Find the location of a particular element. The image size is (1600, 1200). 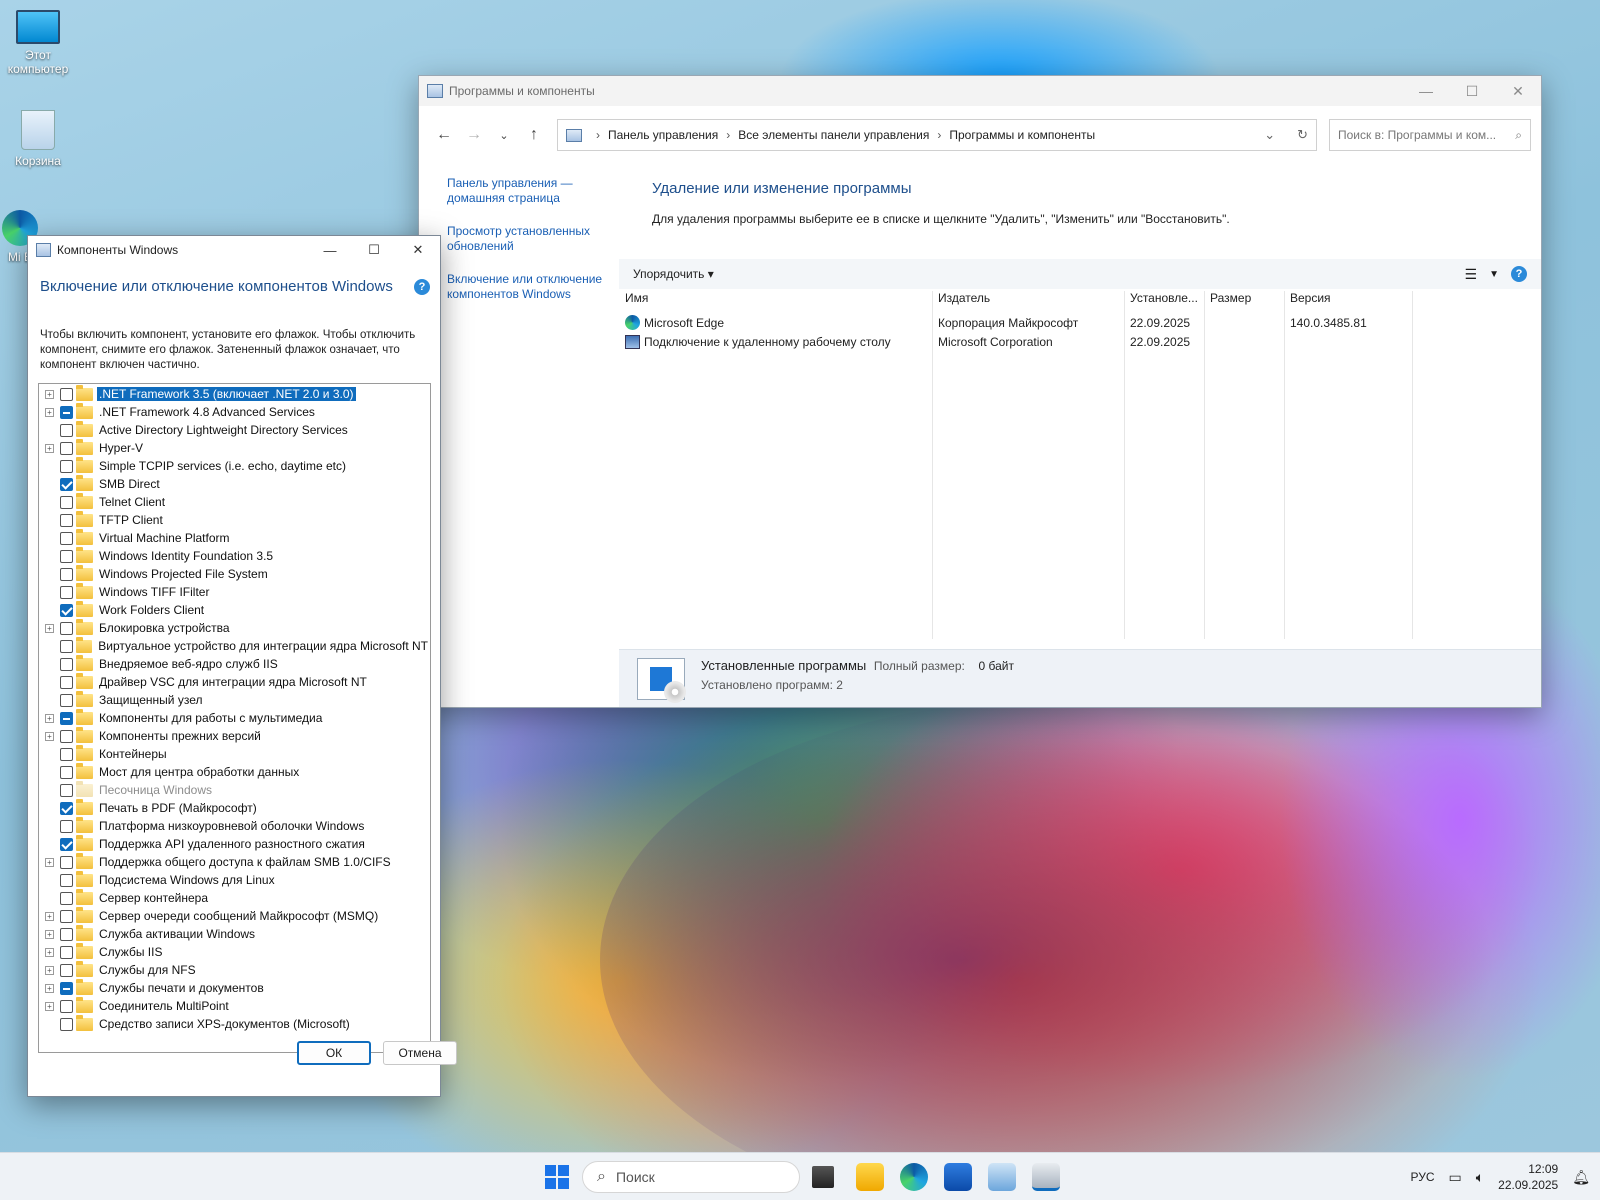

control-panel-icon is located at coordinates (1002, 1177).